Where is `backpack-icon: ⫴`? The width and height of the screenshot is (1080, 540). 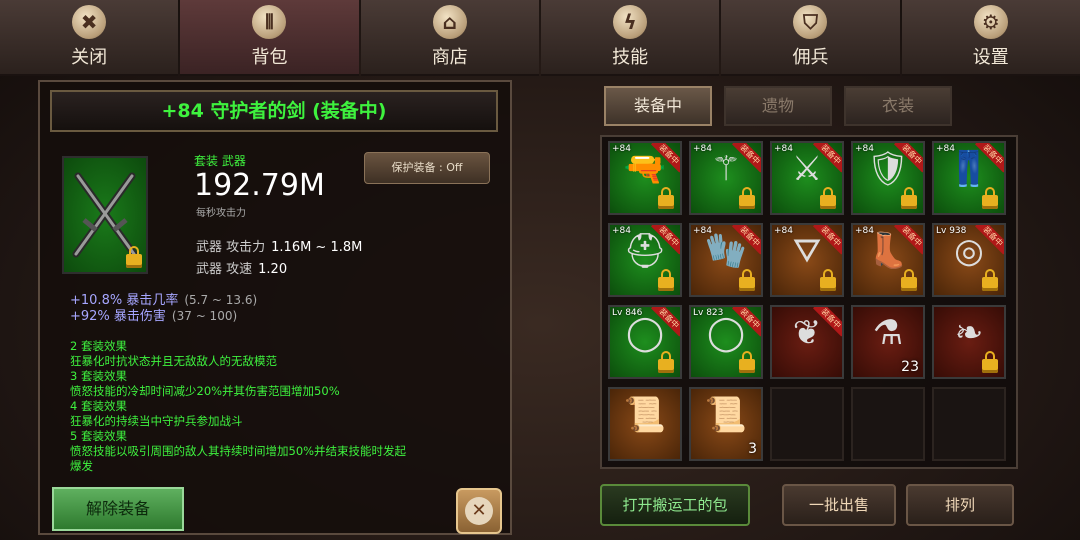 backpack-icon: ⫴ is located at coordinates (269, 22).